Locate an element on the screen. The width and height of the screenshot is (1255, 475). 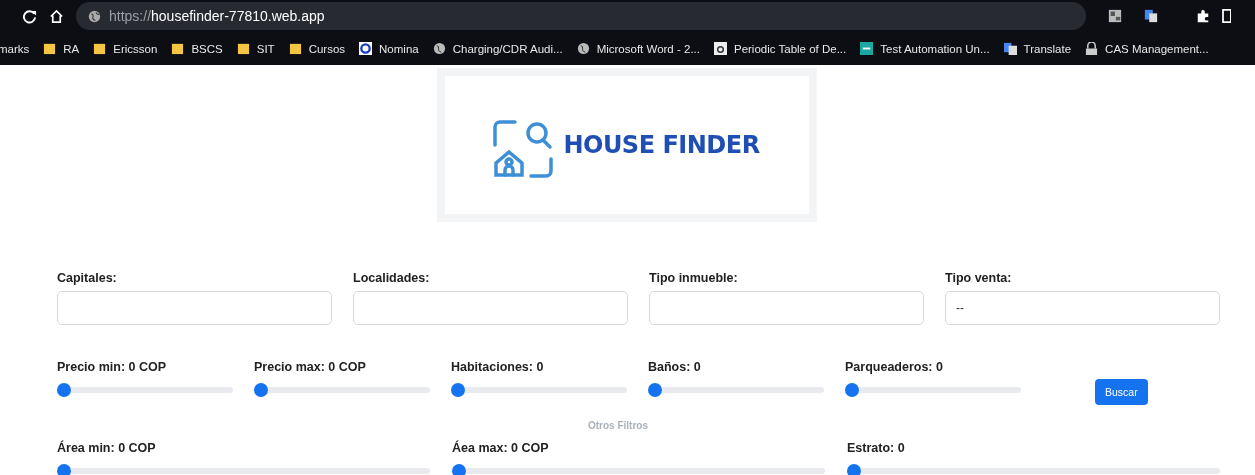
bookmark: Cursos is located at coordinates (317, 48).